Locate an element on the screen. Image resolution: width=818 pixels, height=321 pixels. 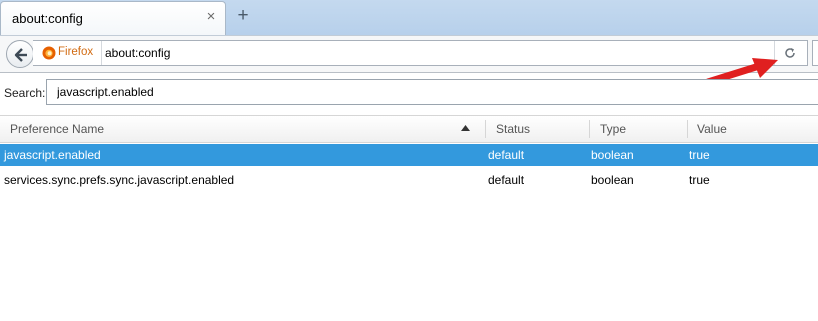
back-arrow-icon is located at coordinates (20, 55).